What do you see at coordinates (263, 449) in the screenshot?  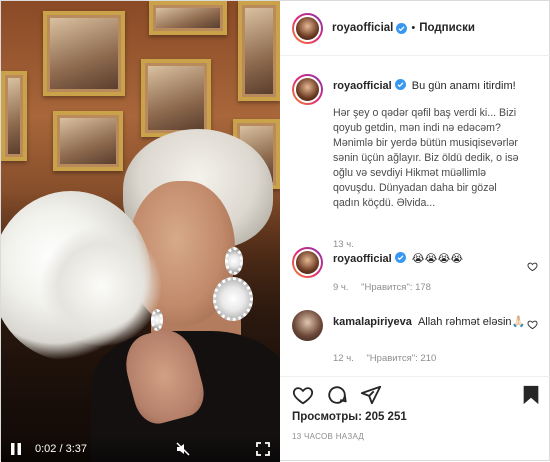 I see `fullscreen-icon` at bounding box center [263, 449].